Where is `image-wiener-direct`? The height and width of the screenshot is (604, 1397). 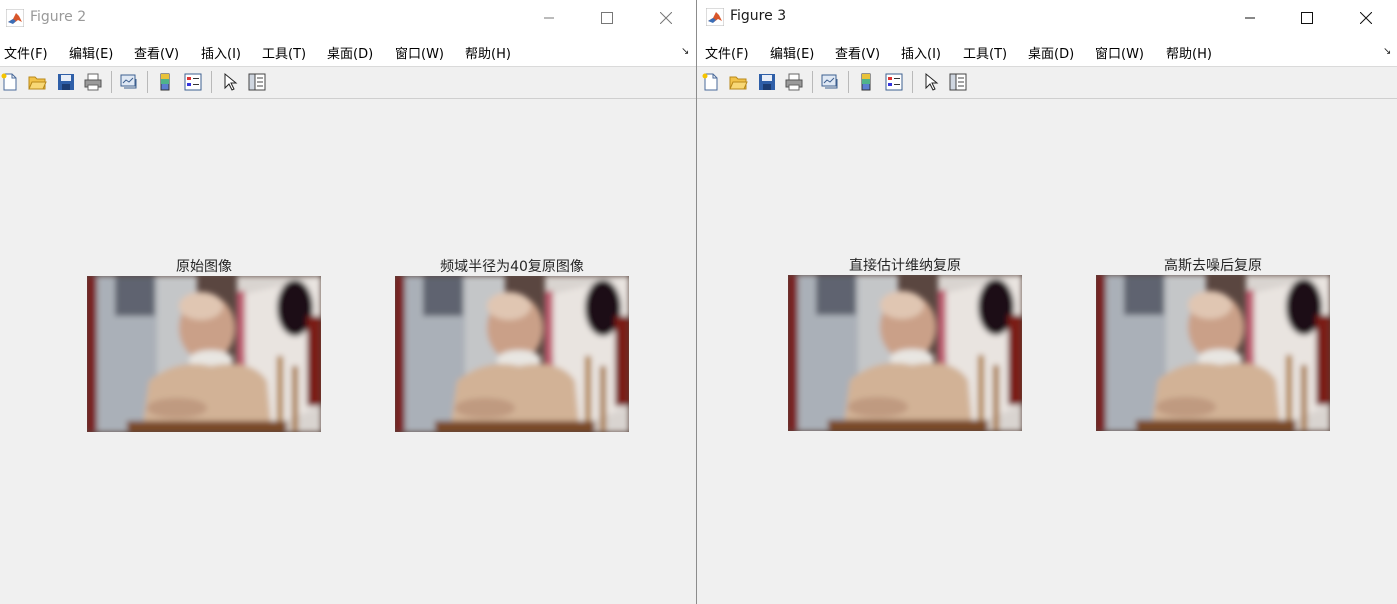 image-wiener-direct is located at coordinates (905, 353).